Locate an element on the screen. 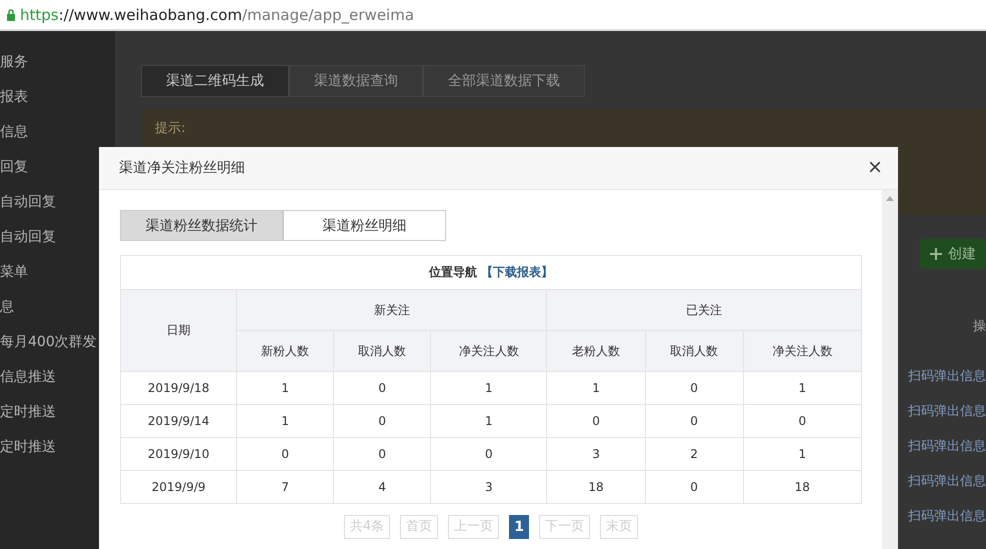  address-url: https://www.weihaobang.com/manage/app_erweima is located at coordinates (217, 15).